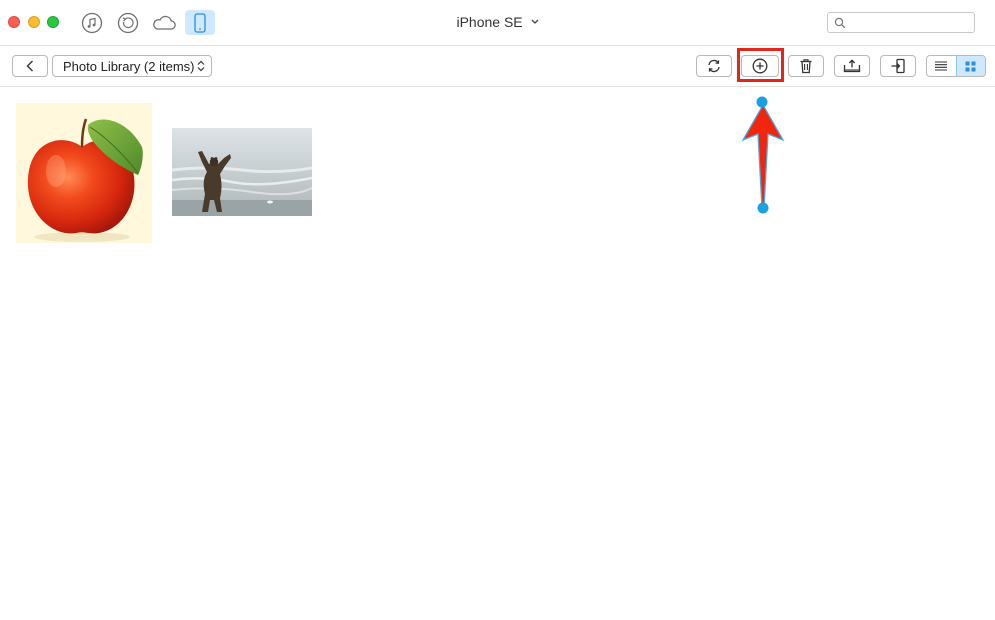  I want to click on send-to-device-button, so click(898, 66).